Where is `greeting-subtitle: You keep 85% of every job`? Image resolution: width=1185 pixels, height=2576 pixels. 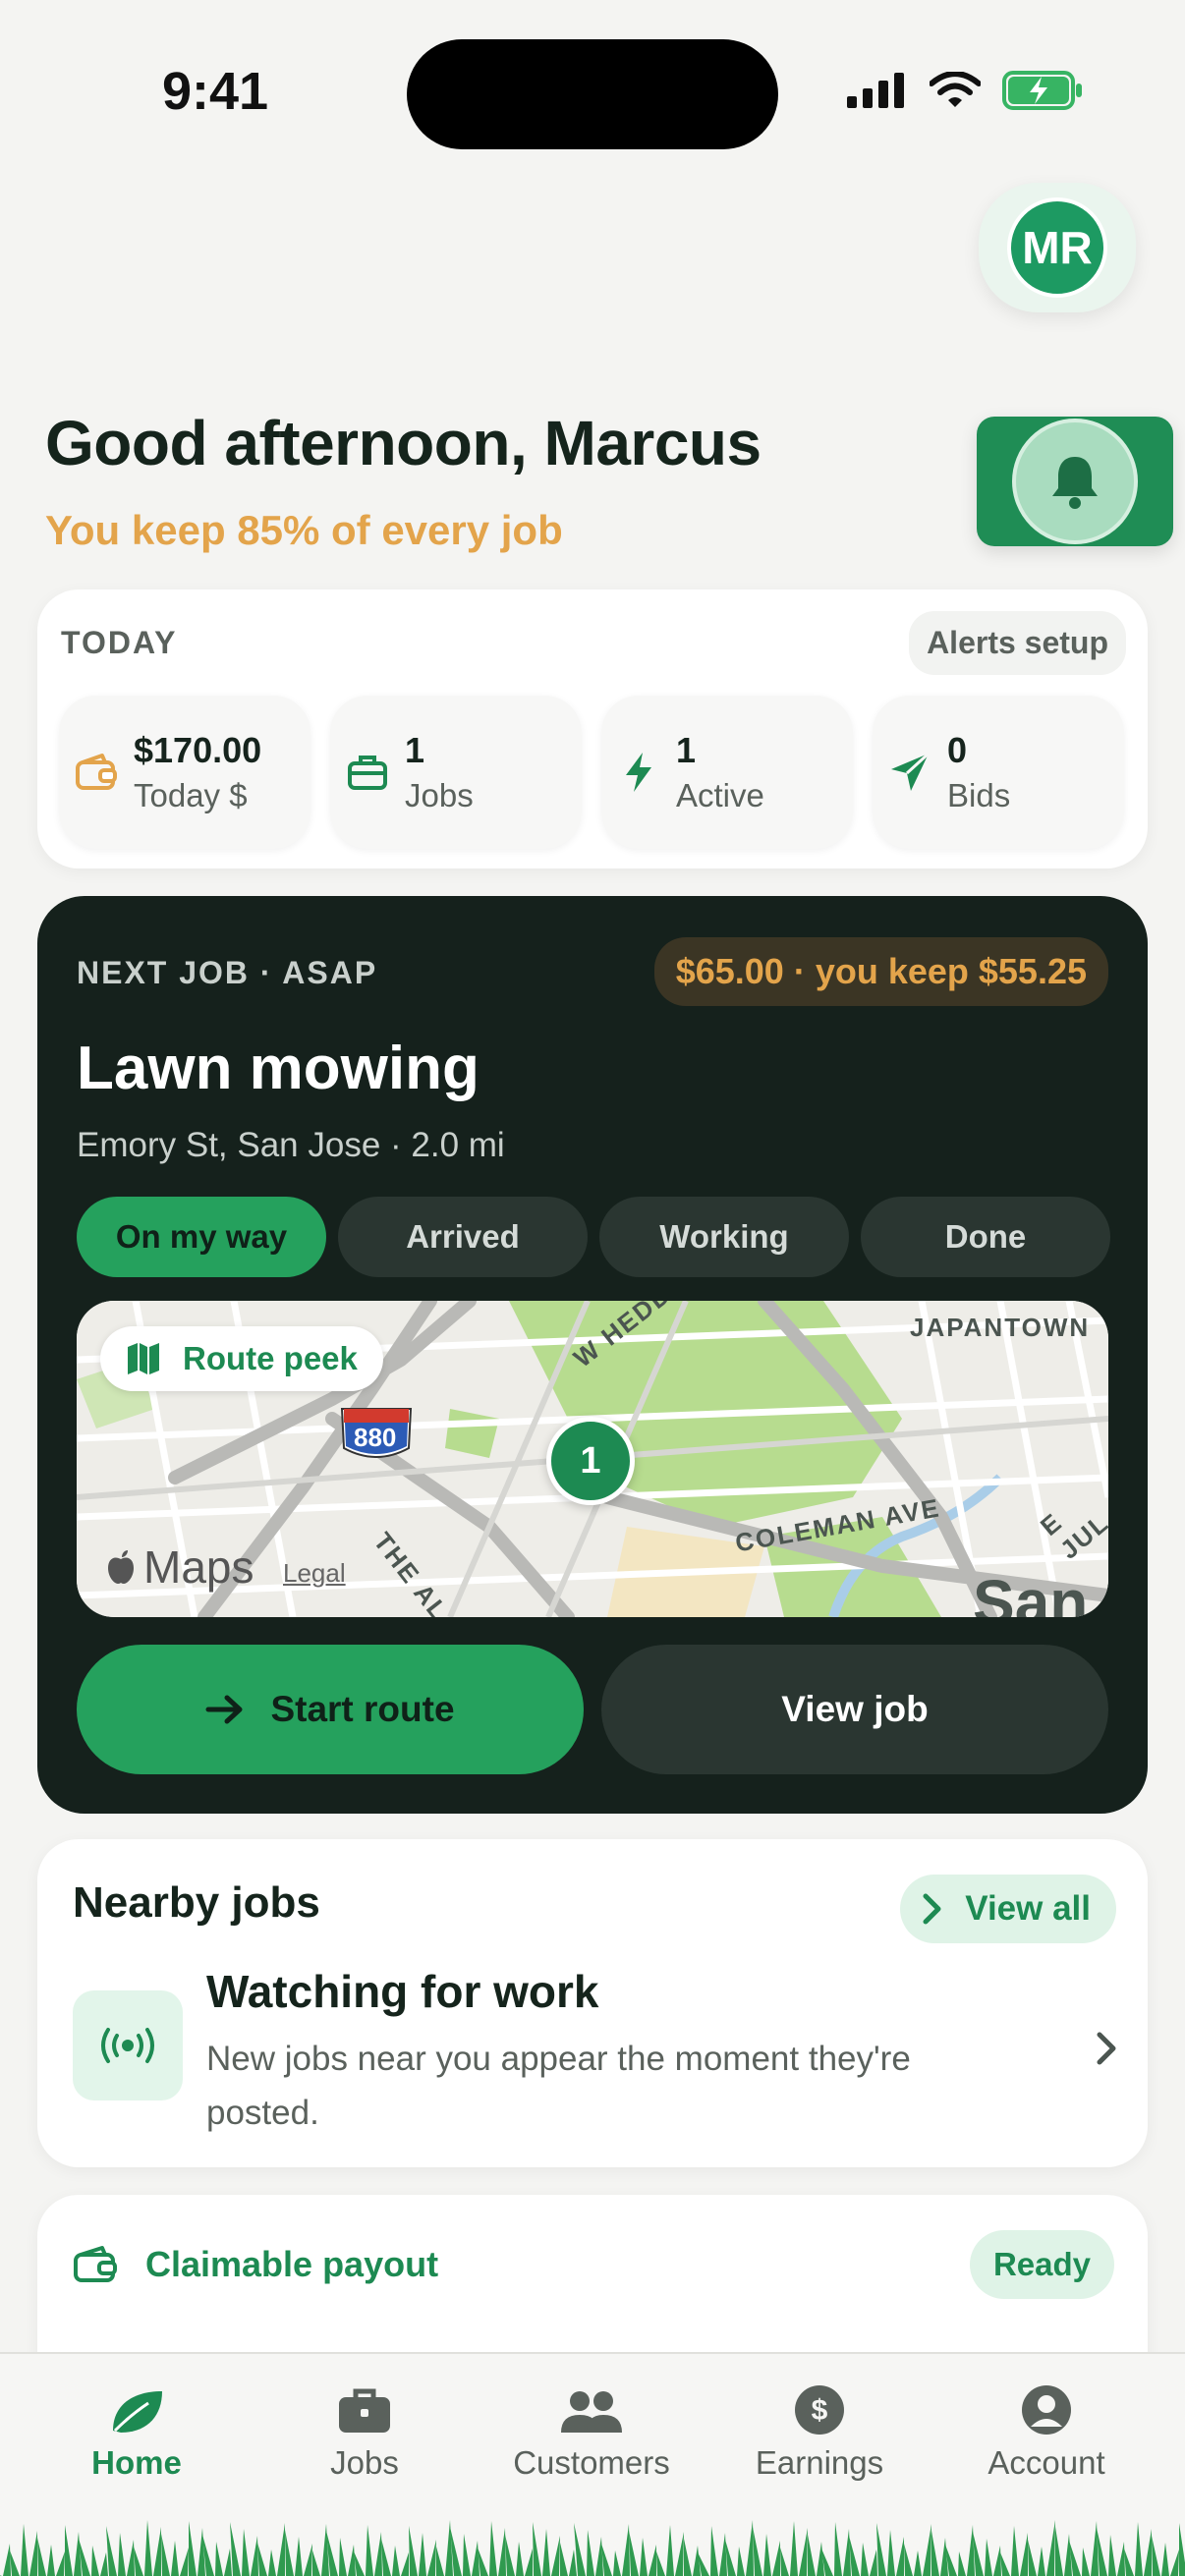
greeting-subtitle: You keep 85% of every job is located at coordinates (304, 530).